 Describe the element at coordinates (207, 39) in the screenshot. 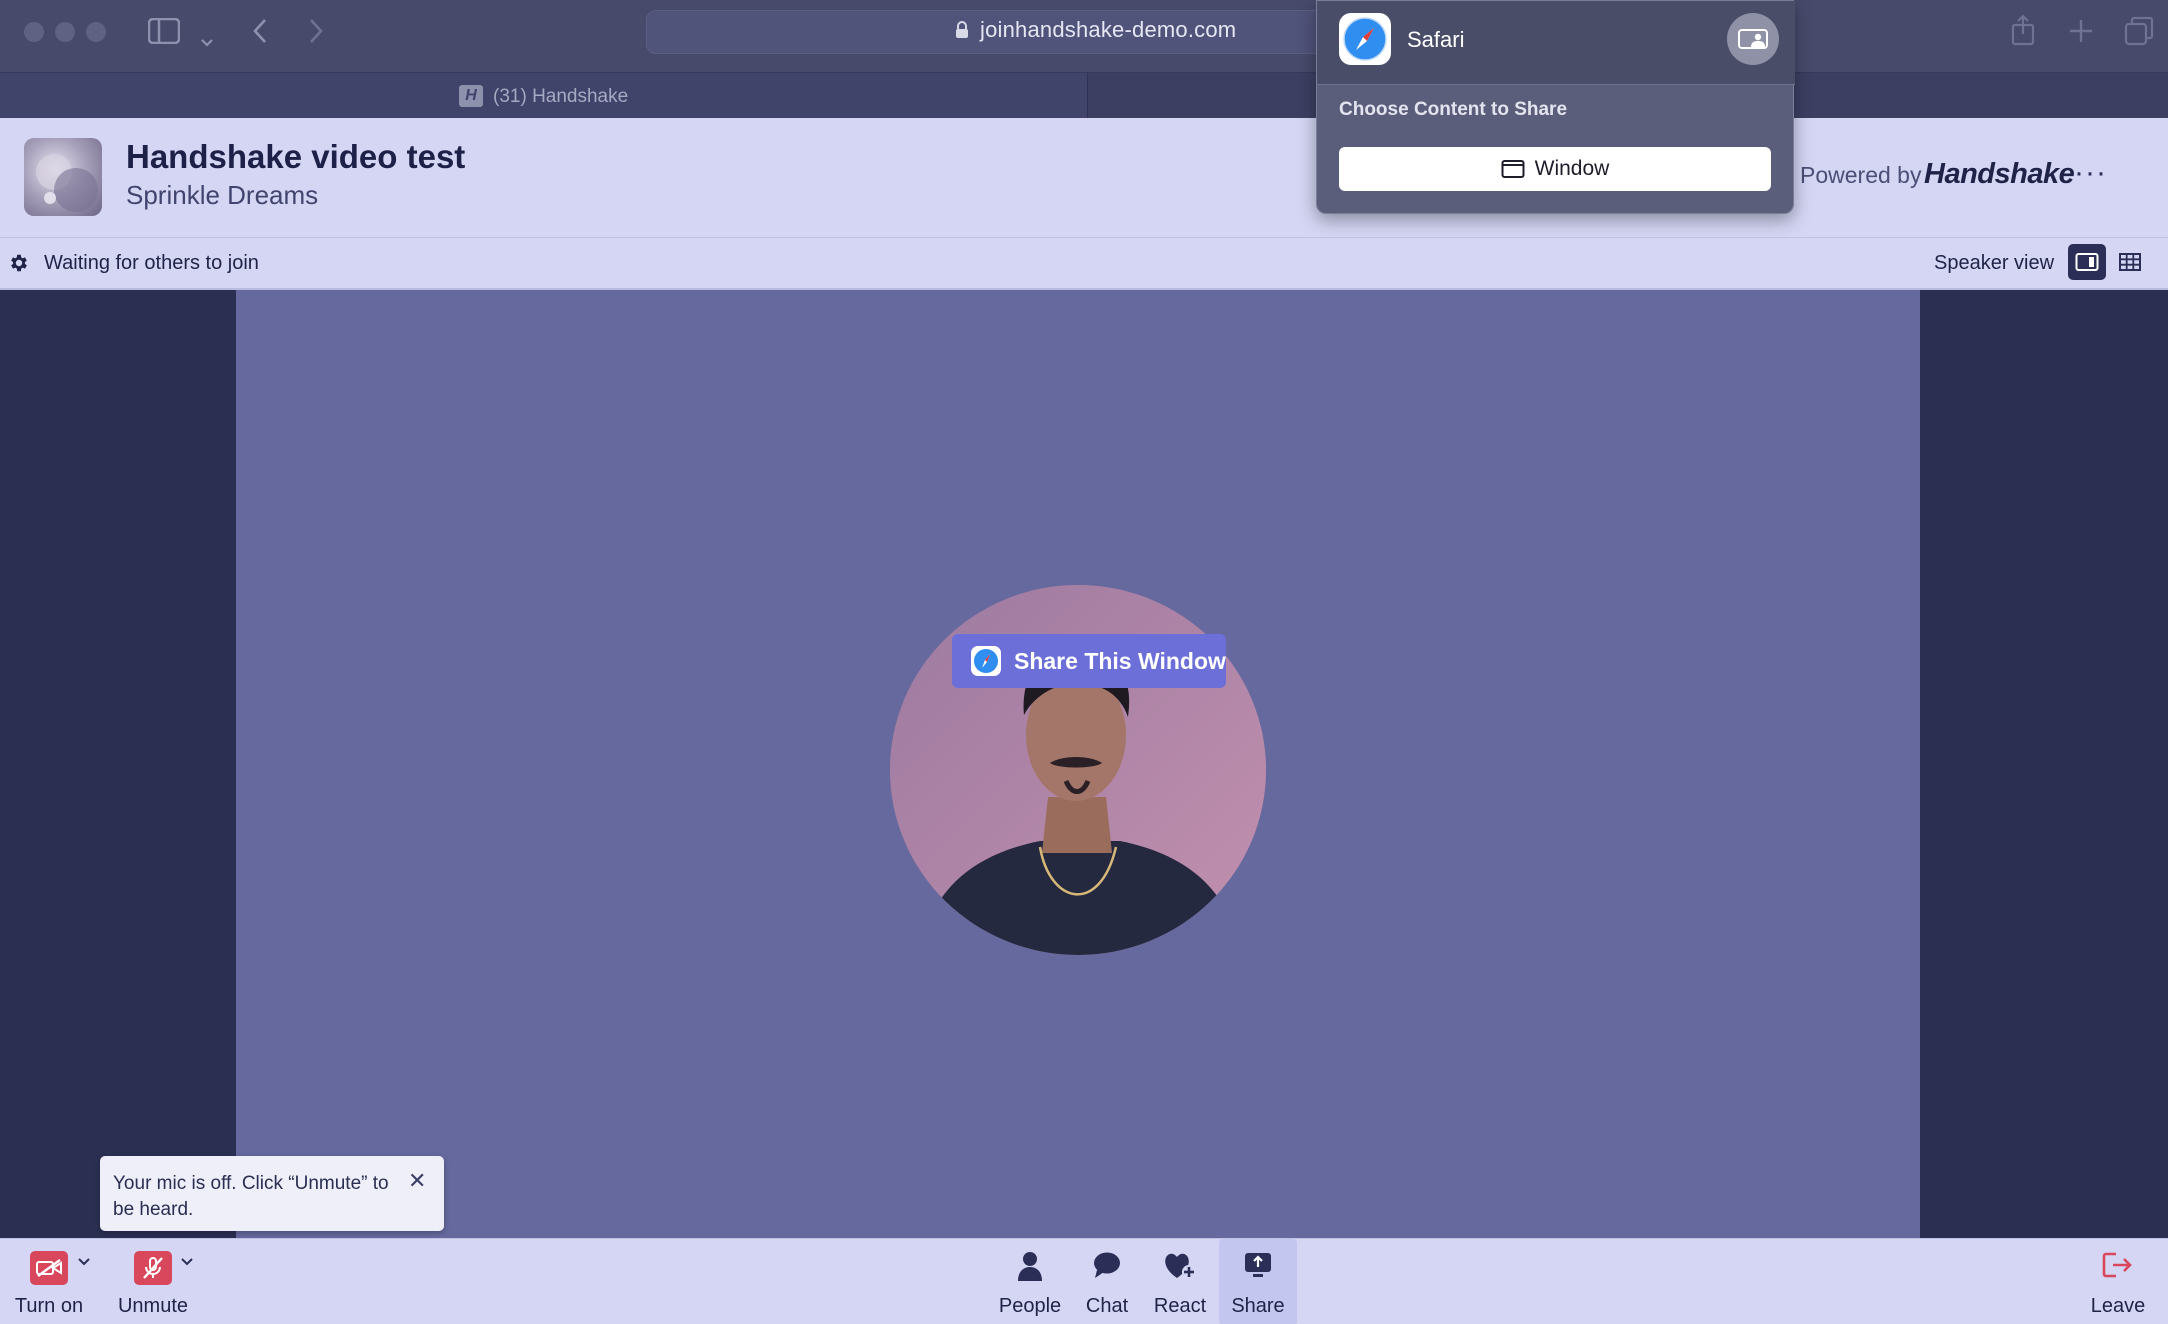

I see `chevron-down-icon` at that location.